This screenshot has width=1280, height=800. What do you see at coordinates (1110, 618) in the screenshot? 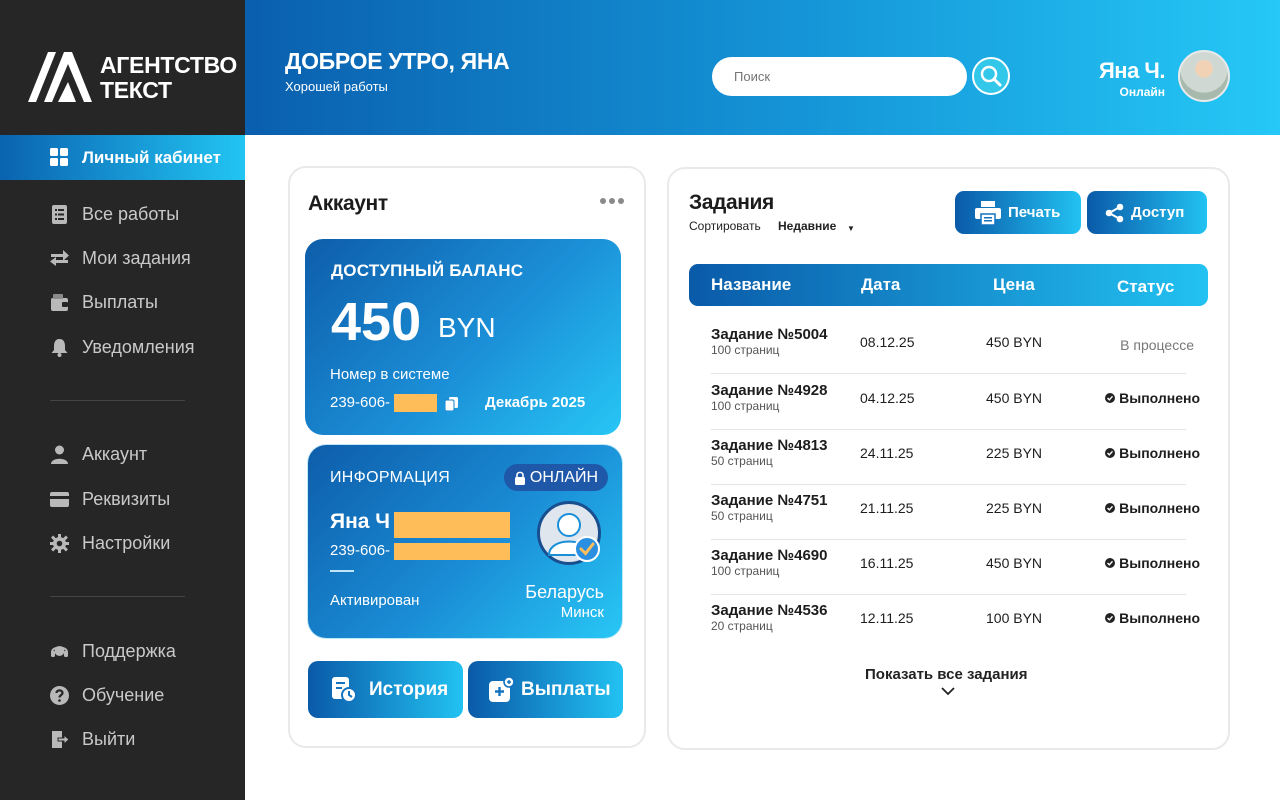
I see `check-circle-icon` at bounding box center [1110, 618].